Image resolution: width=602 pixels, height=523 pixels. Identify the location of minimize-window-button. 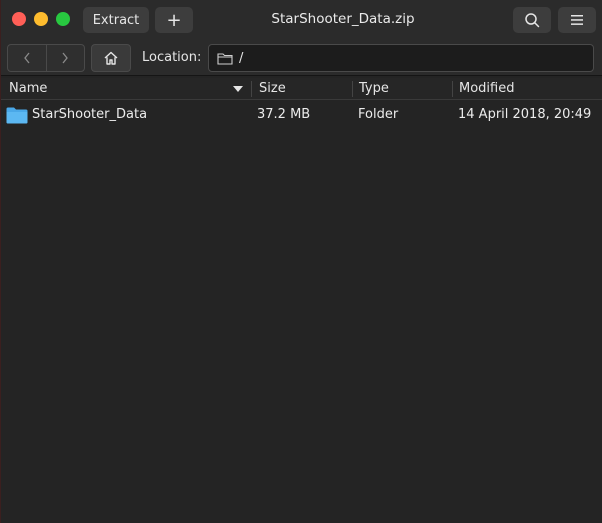
(41, 19).